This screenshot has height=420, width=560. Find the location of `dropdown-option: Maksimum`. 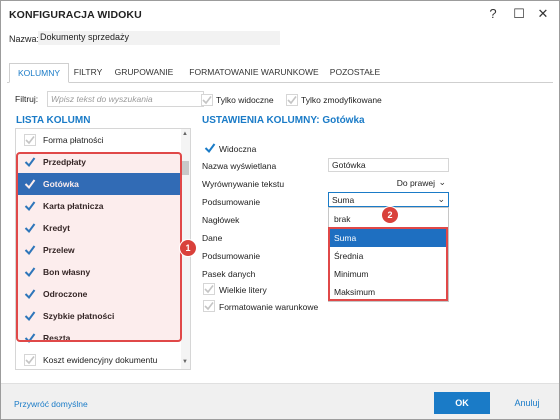

dropdown-option: Maksimum is located at coordinates (388, 292).